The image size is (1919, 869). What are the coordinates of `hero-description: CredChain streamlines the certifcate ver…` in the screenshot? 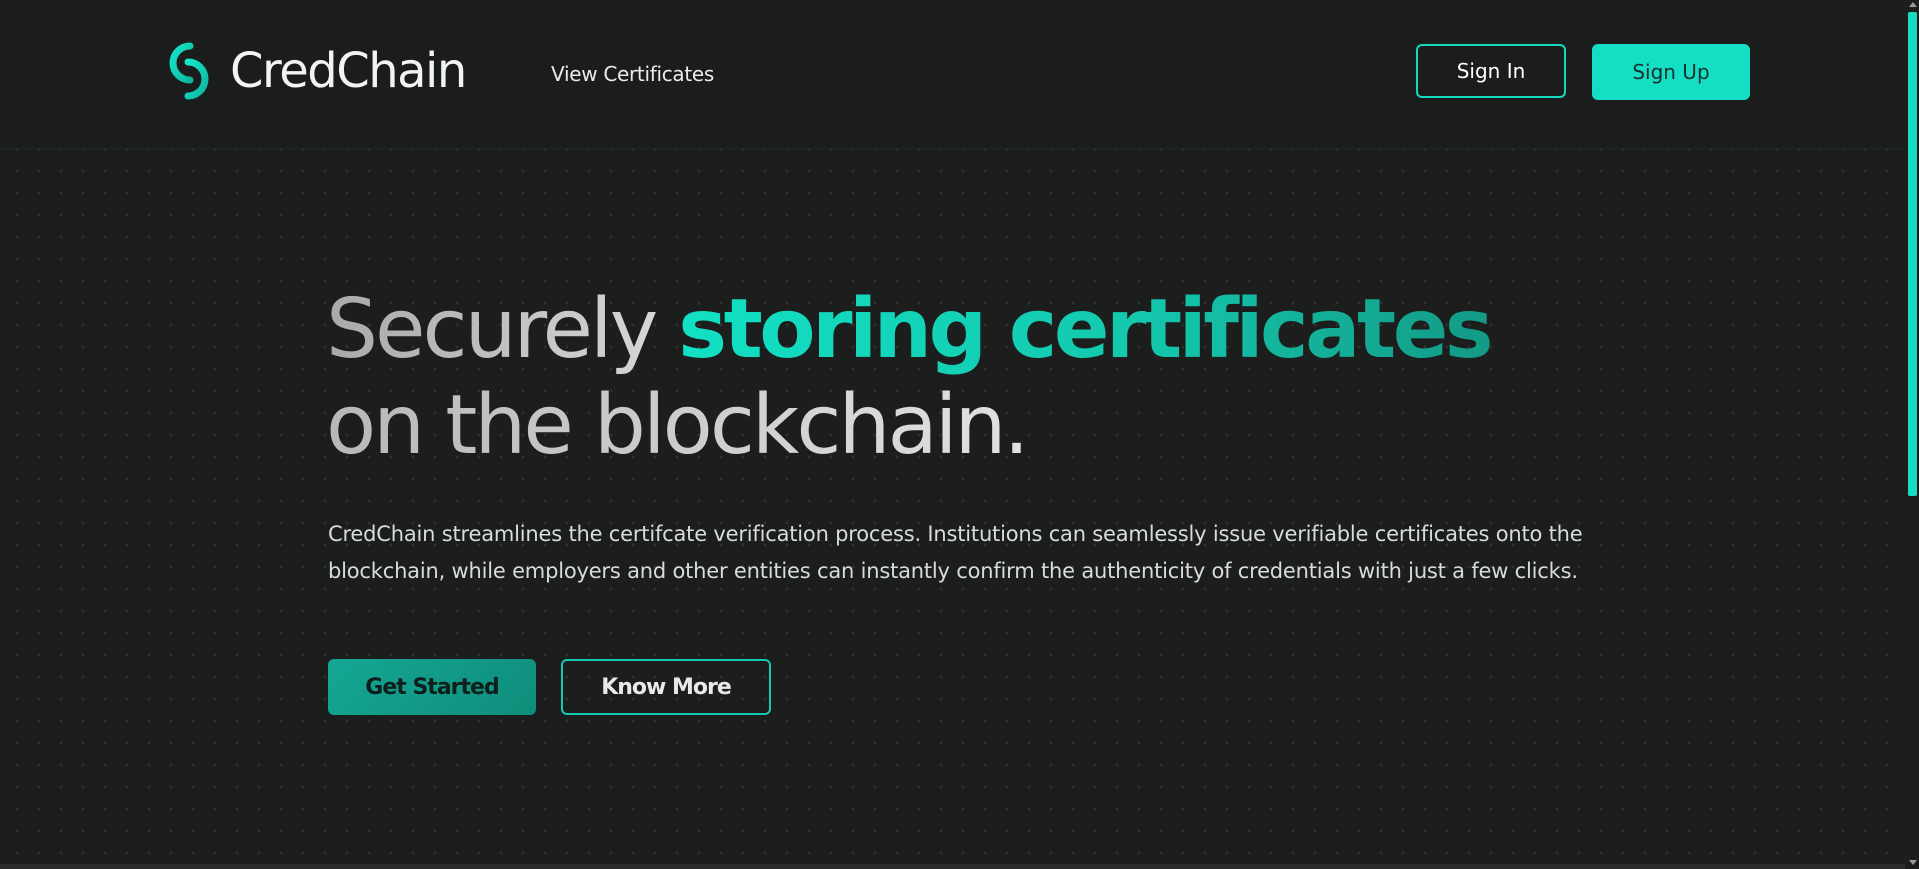 It's located at (955, 552).